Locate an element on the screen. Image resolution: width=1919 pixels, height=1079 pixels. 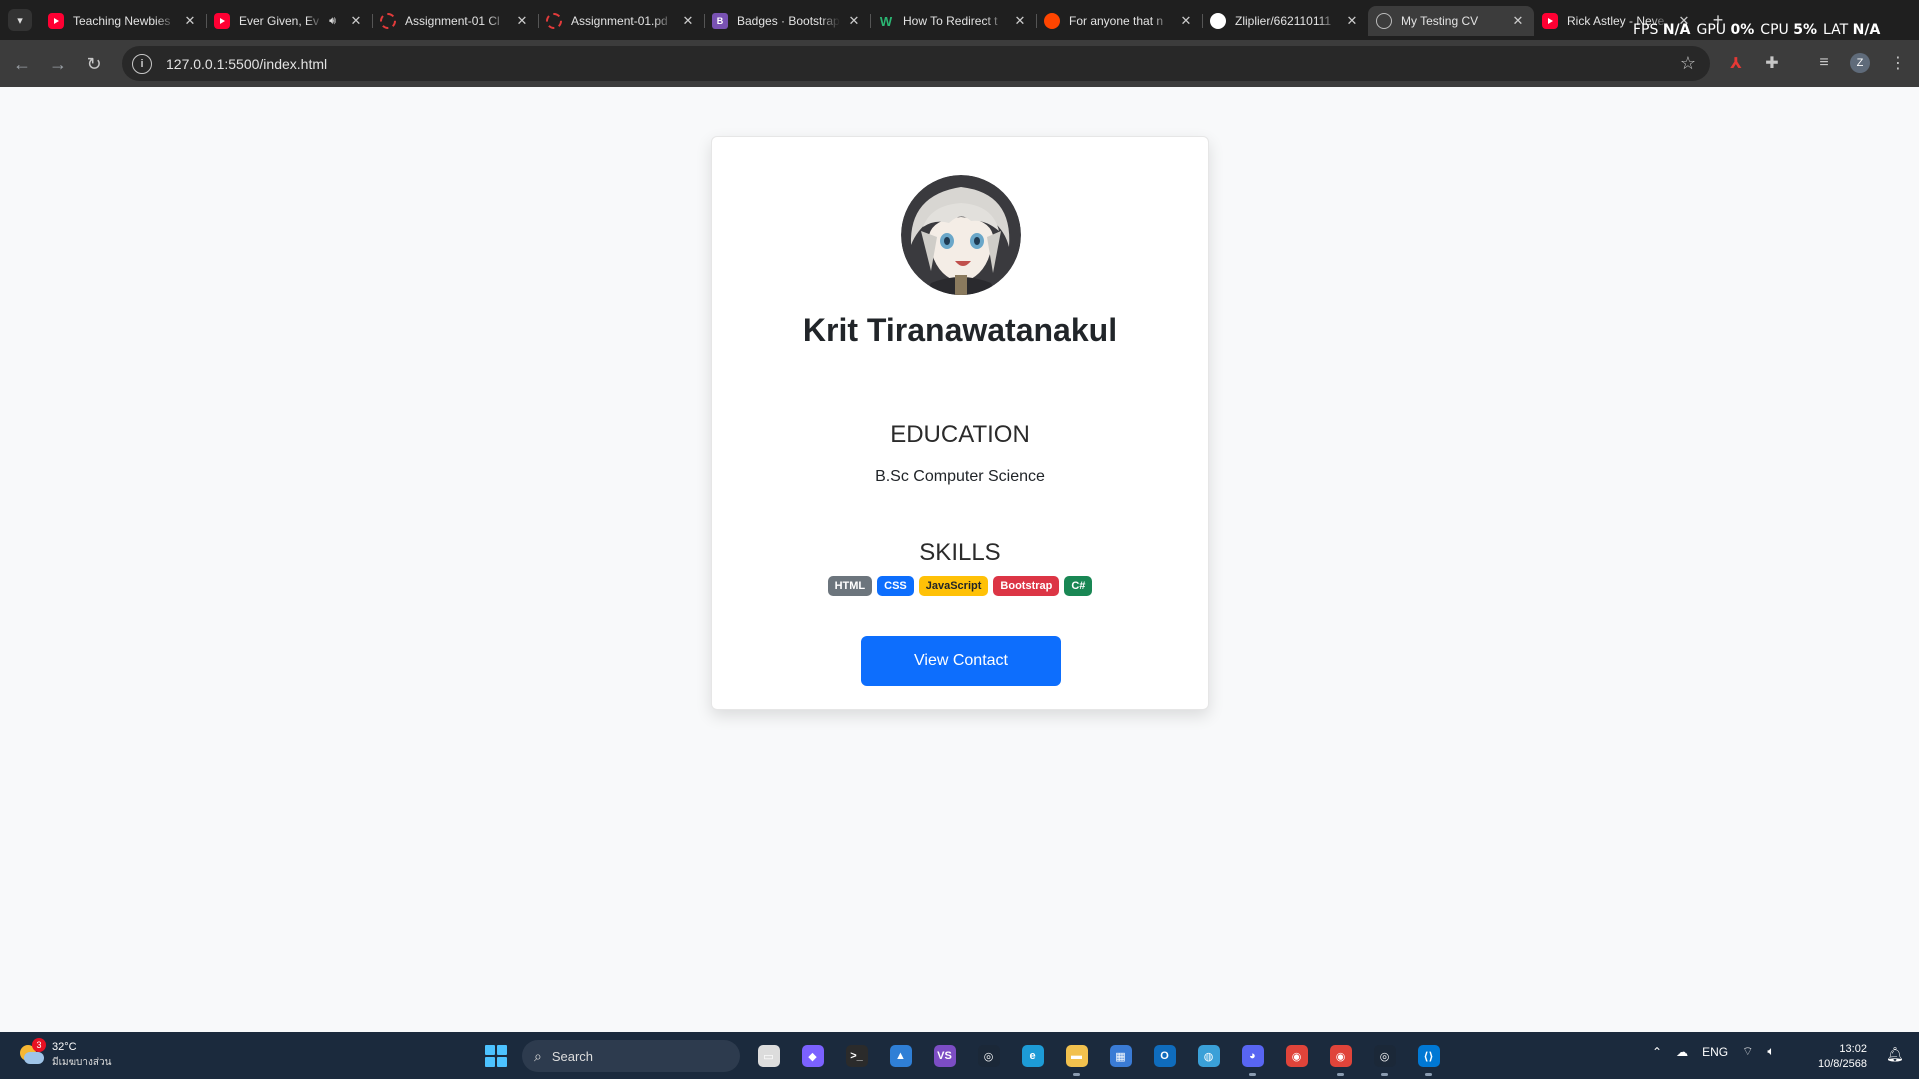
folder-icon: ▬ is located at coordinates (1076, 1059).